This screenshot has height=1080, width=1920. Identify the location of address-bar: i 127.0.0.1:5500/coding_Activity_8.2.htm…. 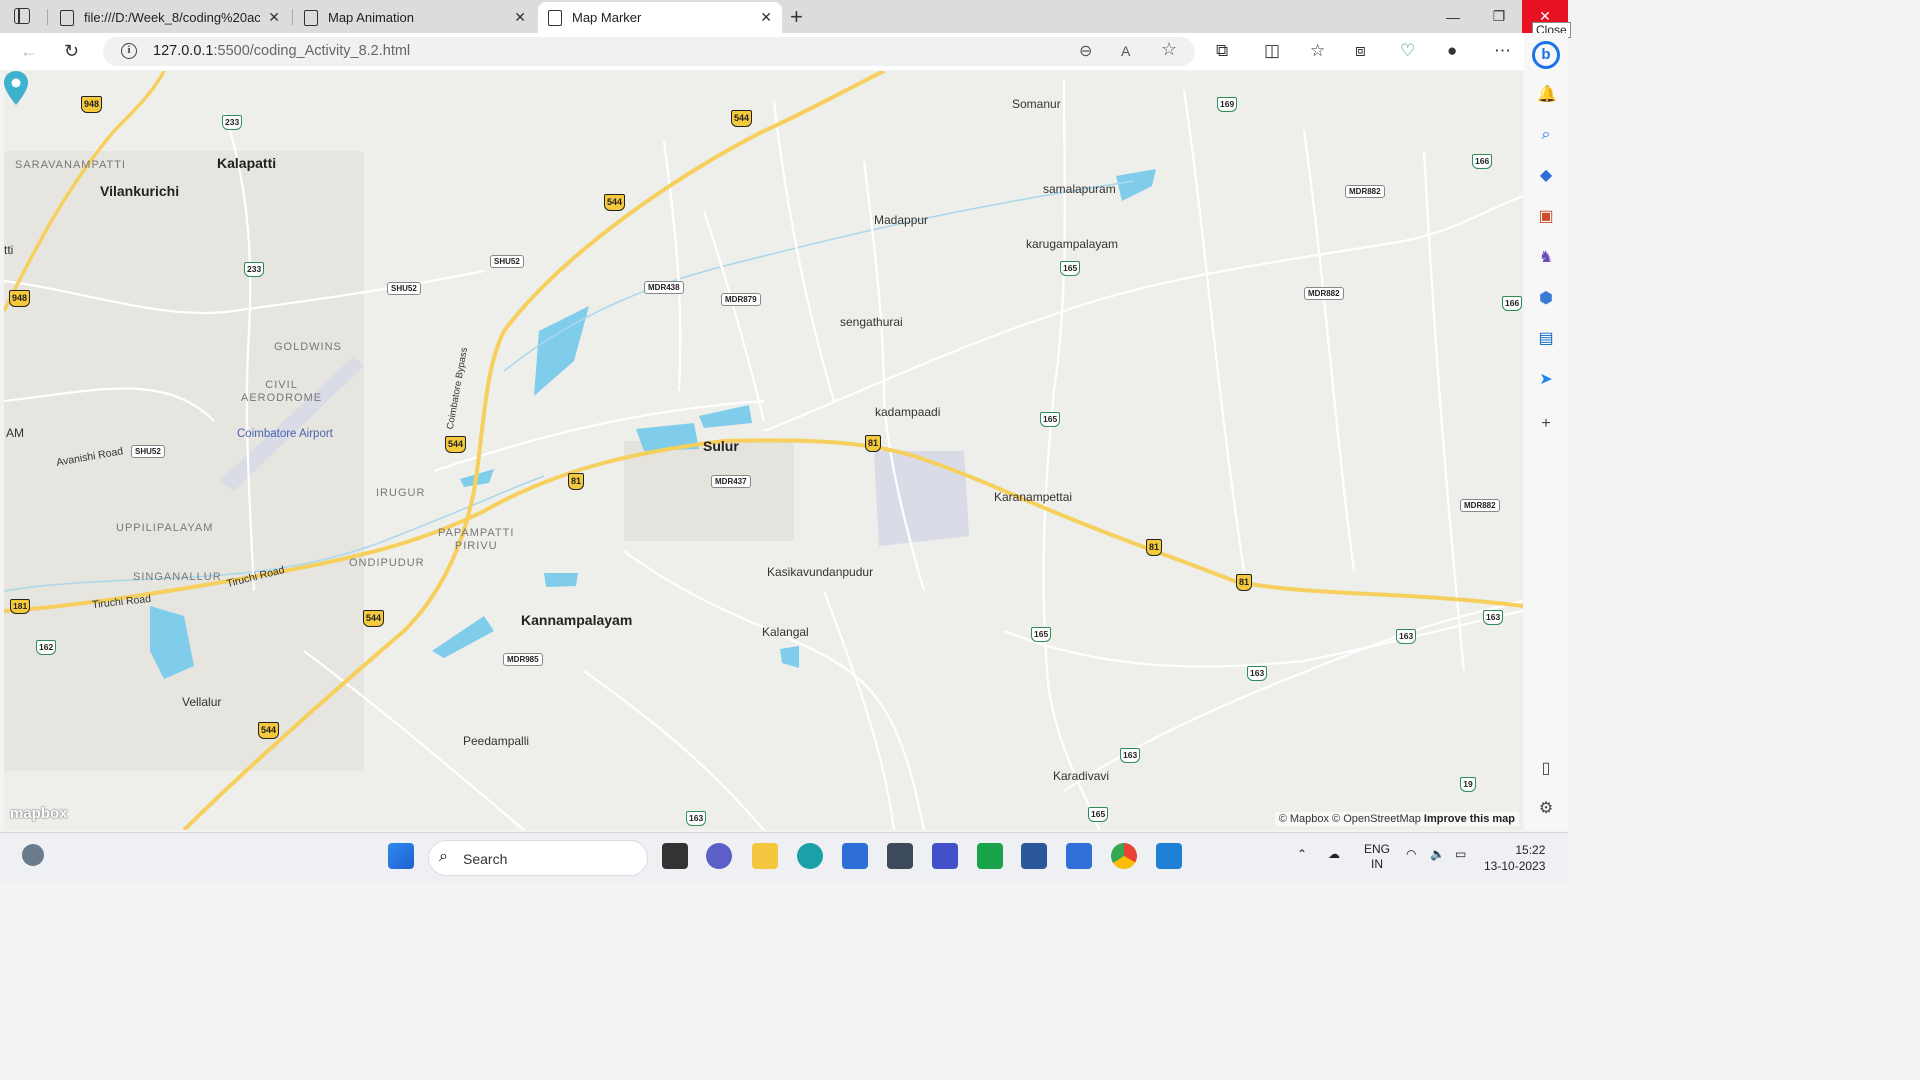
(649, 51).